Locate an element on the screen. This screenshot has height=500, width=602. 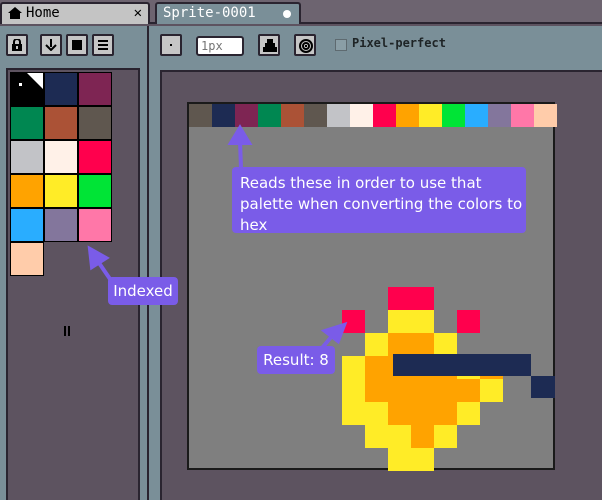
pixel-perfect-label: Pixel-perfect is located at coordinates (399, 43).